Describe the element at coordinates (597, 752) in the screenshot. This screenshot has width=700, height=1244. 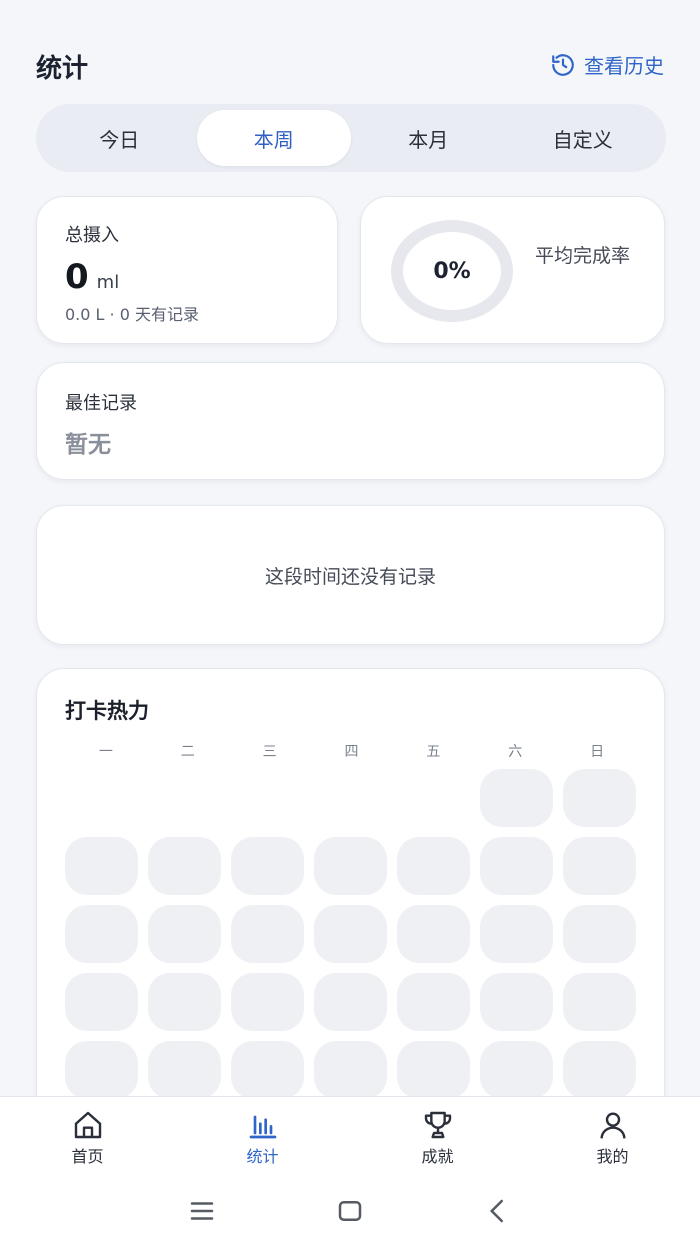
I see `weekday-label: 日` at that location.